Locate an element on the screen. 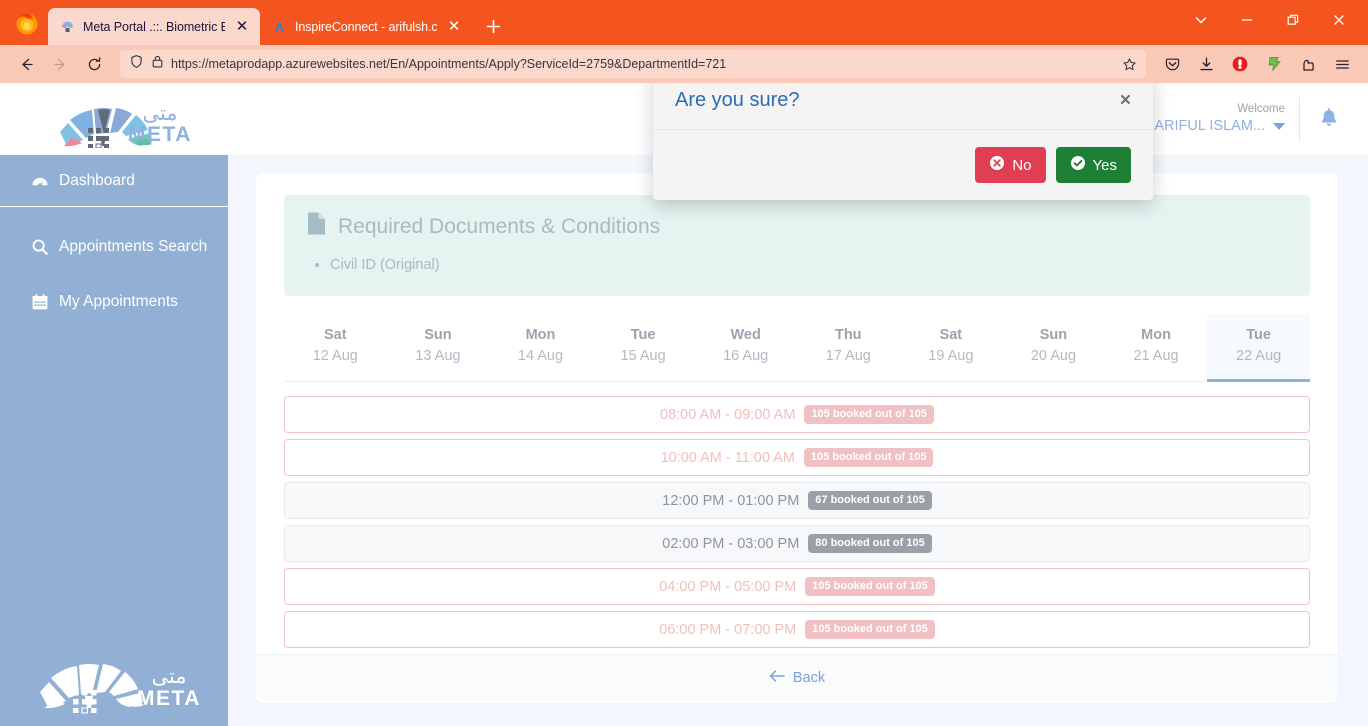 The height and width of the screenshot is (726, 1368). date-tab-date: 15 Aug is located at coordinates (643, 356).